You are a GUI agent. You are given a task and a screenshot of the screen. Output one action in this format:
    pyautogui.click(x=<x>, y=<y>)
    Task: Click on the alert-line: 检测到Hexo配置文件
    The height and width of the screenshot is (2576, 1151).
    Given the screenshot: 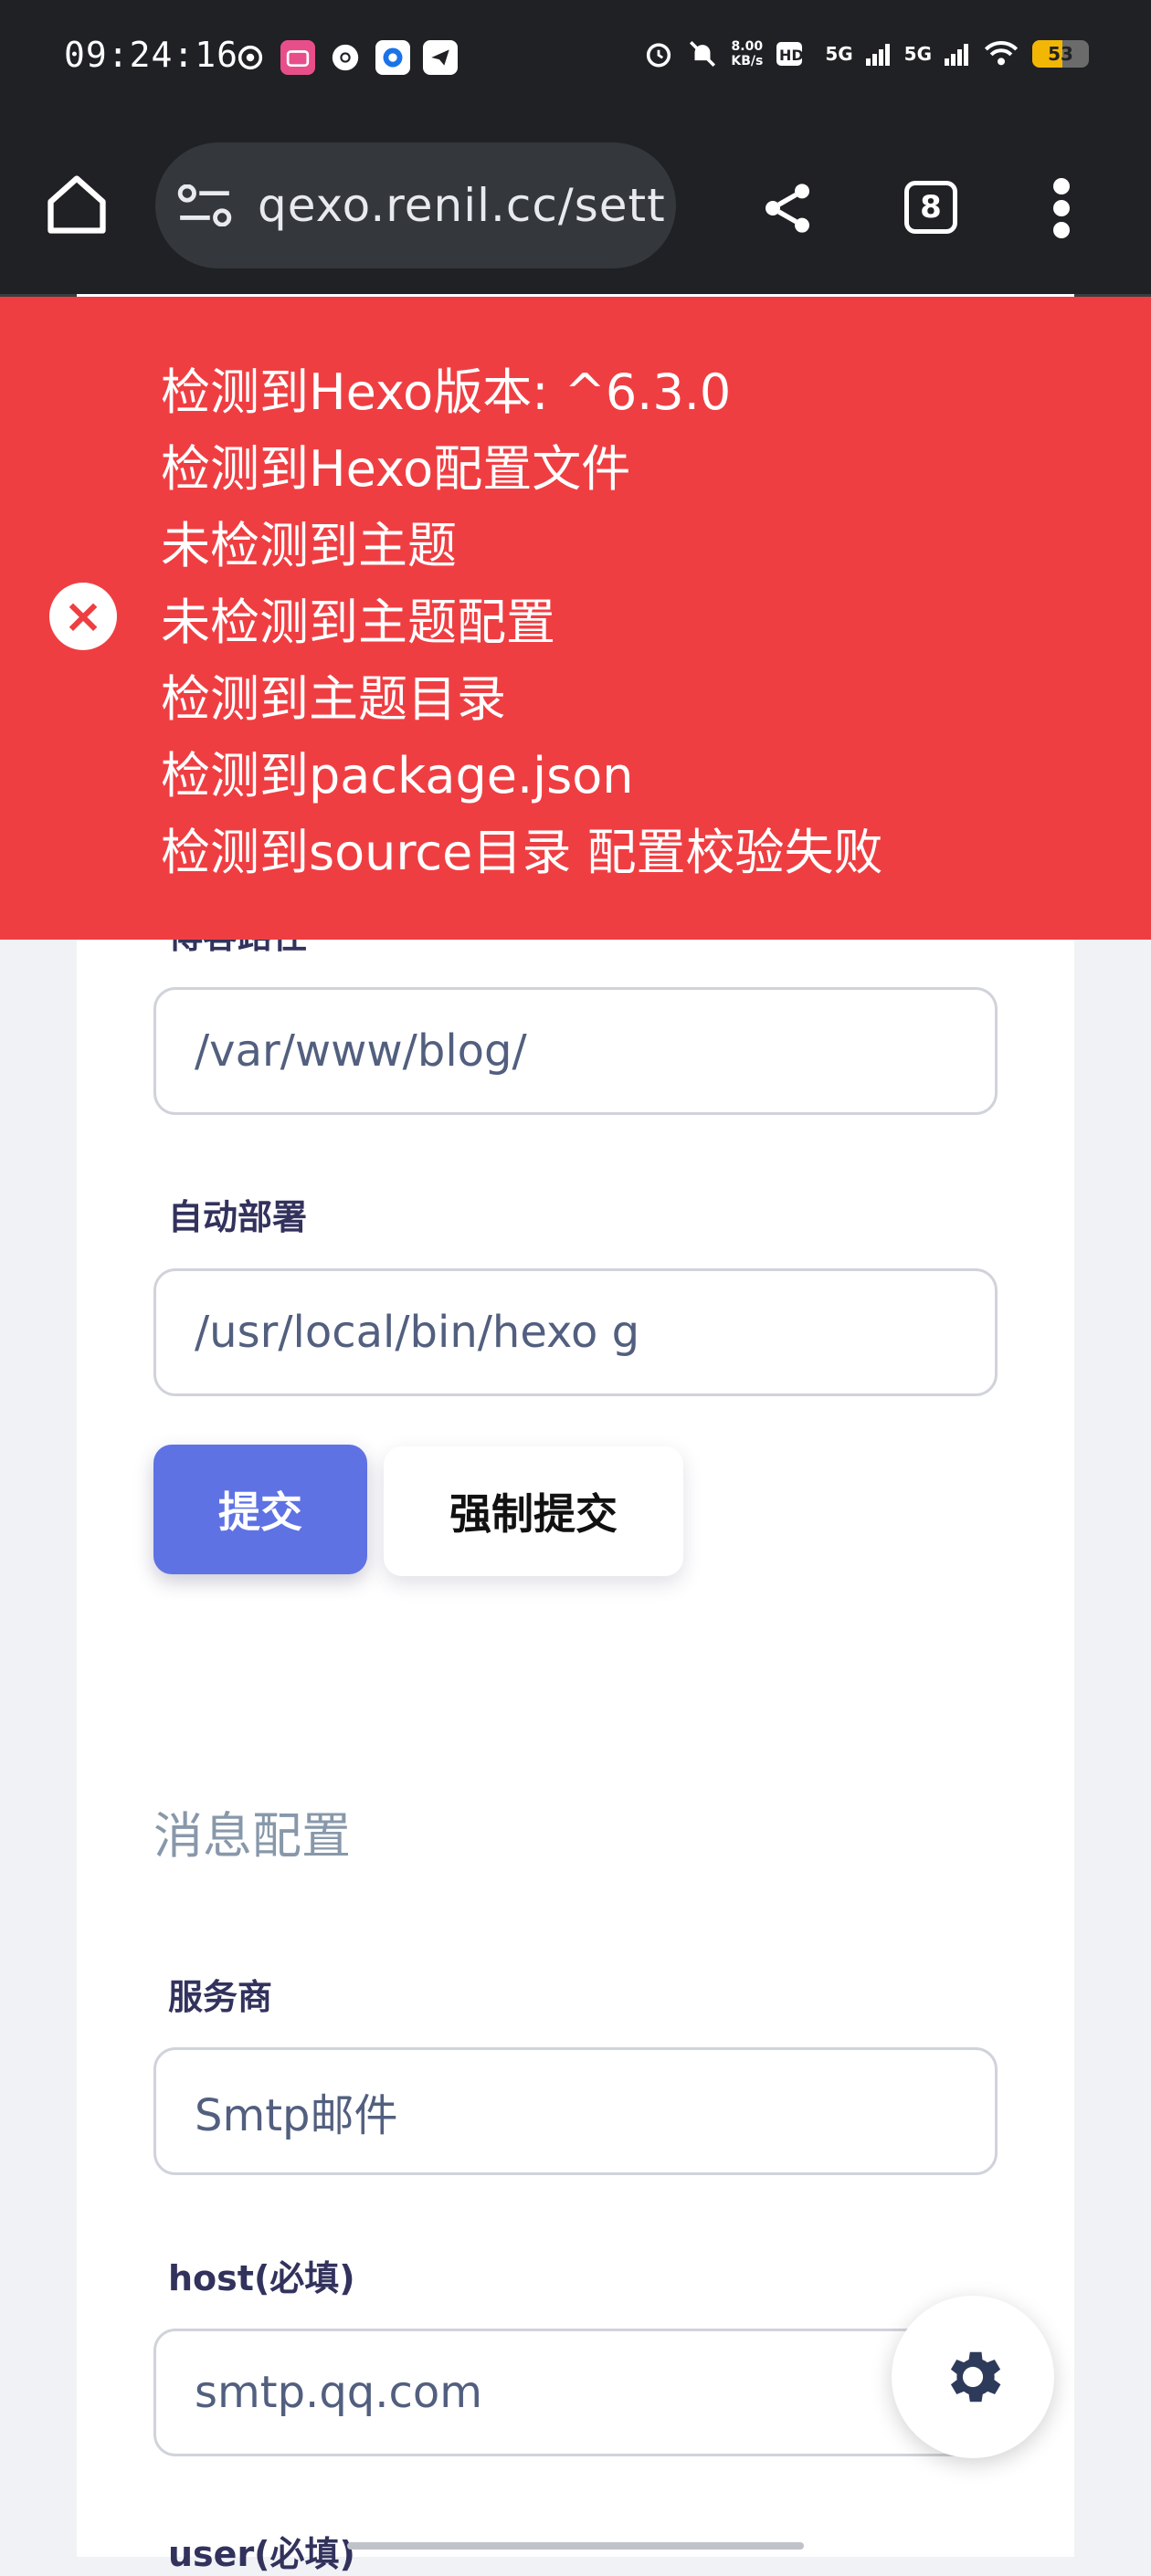 What is the action you would take?
    pyautogui.click(x=396, y=469)
    